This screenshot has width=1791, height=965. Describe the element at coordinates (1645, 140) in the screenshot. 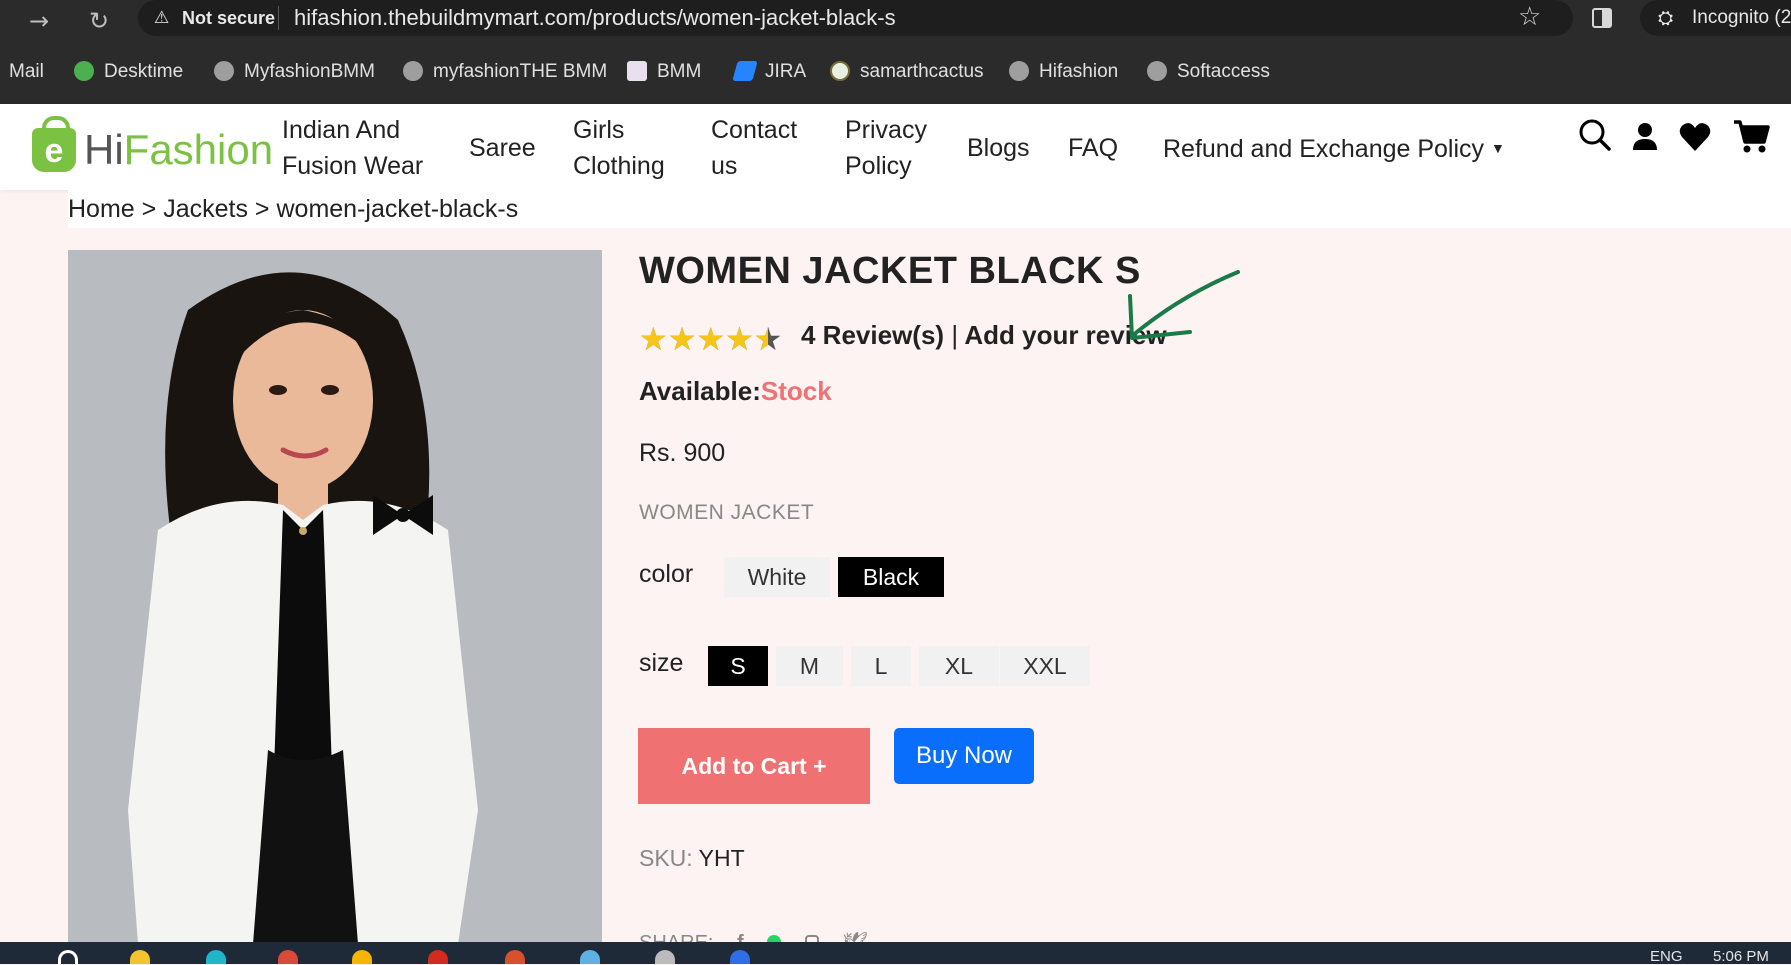

I see `user-icon` at that location.